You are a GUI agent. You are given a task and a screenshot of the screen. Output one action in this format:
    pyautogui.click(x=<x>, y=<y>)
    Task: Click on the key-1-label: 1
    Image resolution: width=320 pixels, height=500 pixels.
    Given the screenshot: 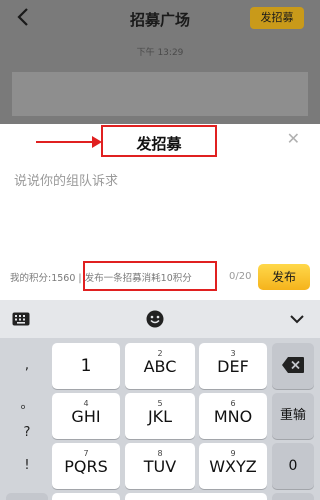 What is the action you would take?
    pyautogui.click(x=86, y=366)
    